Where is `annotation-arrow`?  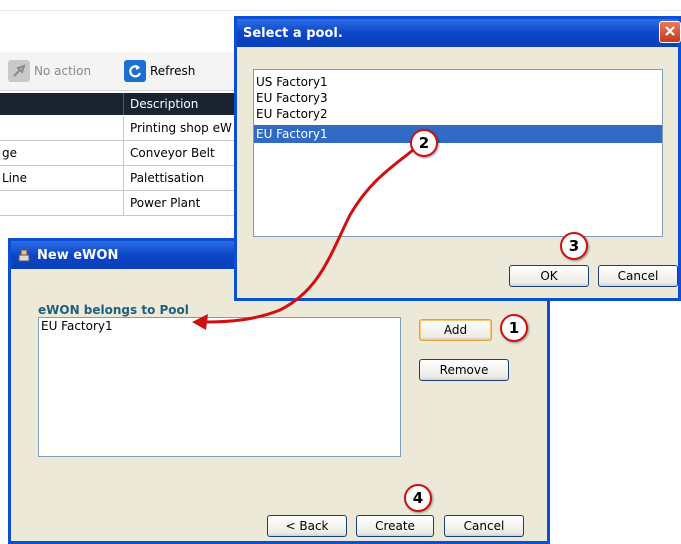 annotation-arrow is located at coordinates (303, 239).